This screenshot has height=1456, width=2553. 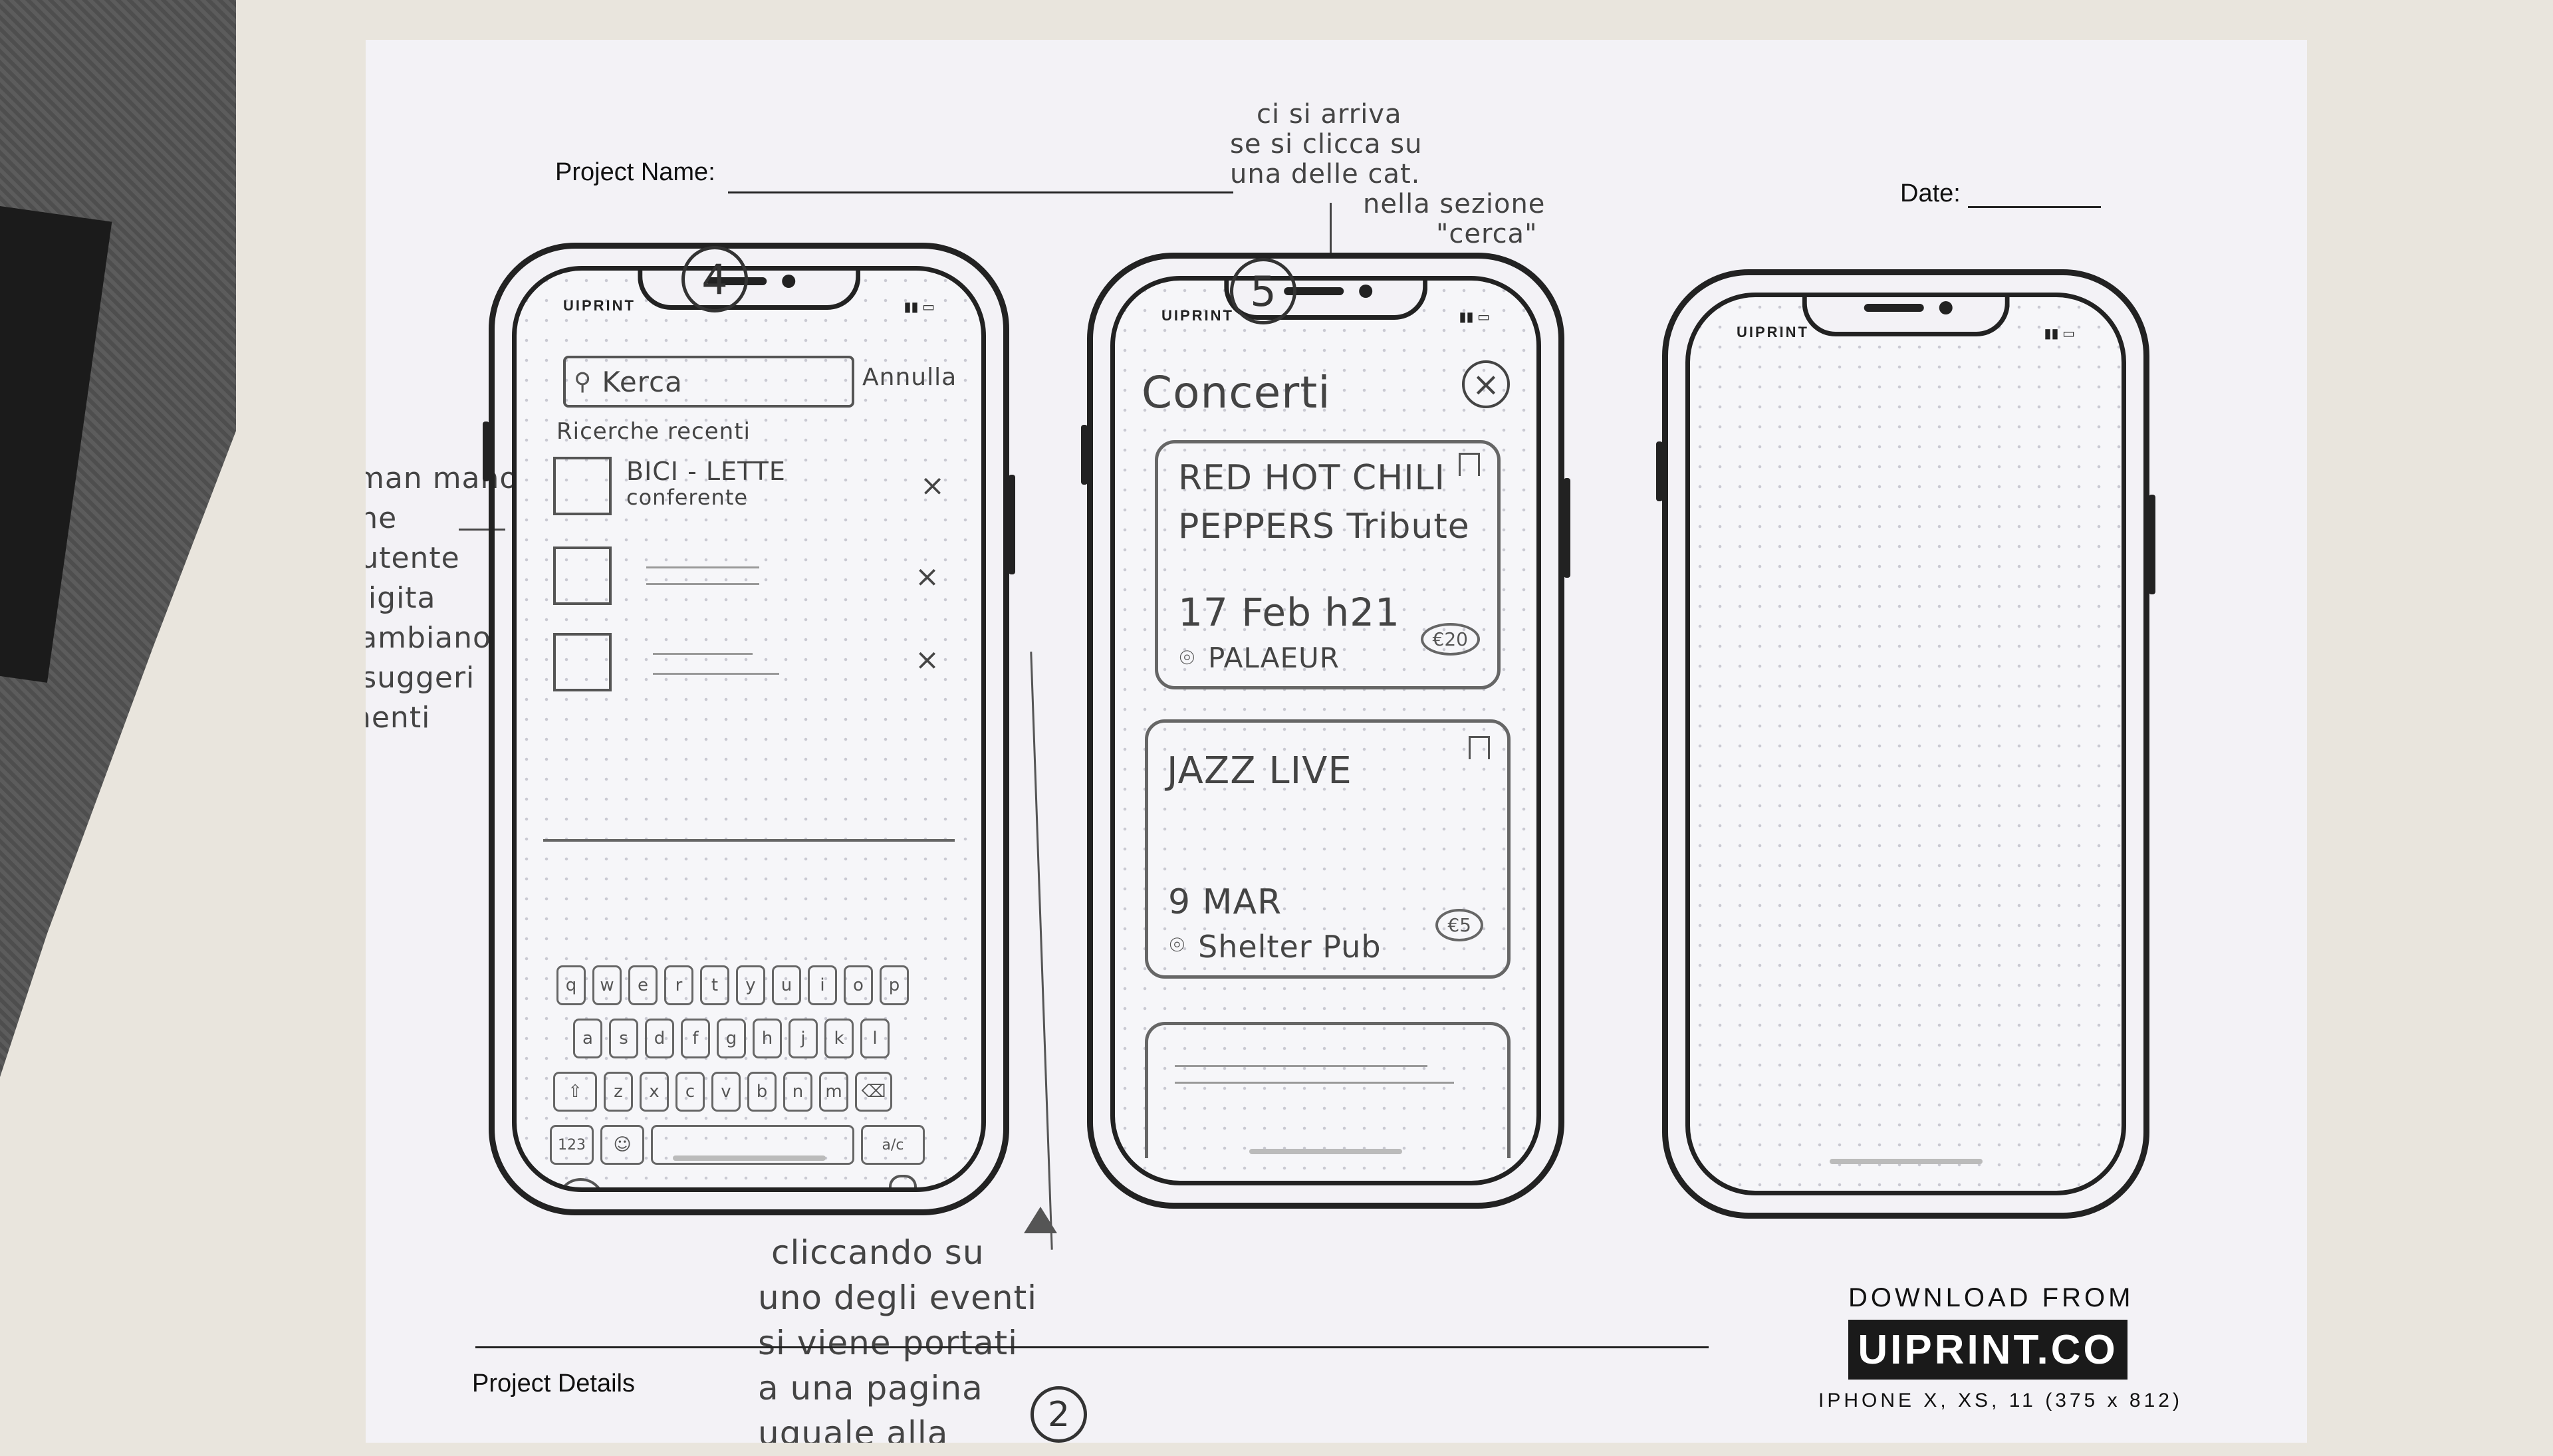 What do you see at coordinates (1059, 1414) in the screenshot?
I see `bottom-circle-number: 2` at bounding box center [1059, 1414].